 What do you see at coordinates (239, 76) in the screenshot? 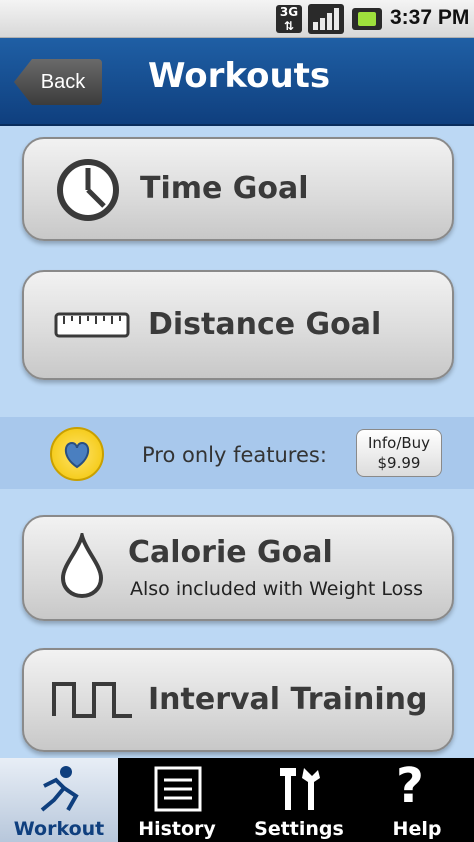
I see `page-title: Workouts` at bounding box center [239, 76].